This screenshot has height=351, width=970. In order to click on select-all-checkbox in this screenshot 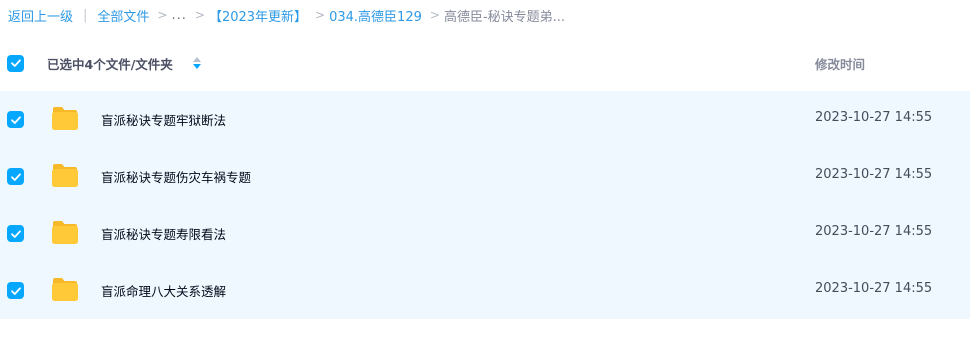, I will do `click(15, 63)`.